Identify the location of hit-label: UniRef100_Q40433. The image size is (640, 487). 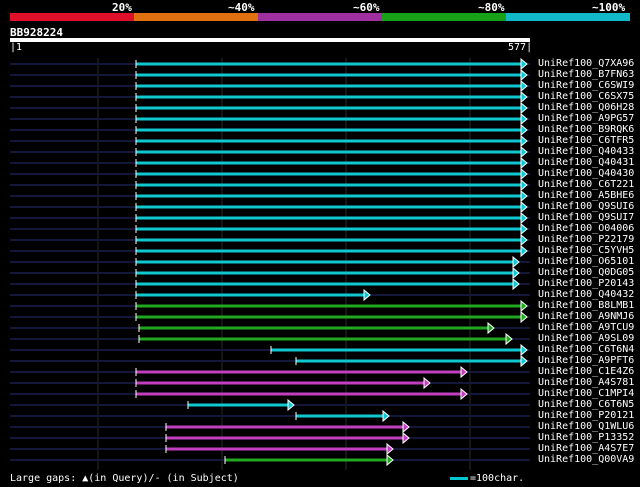
(586, 151).